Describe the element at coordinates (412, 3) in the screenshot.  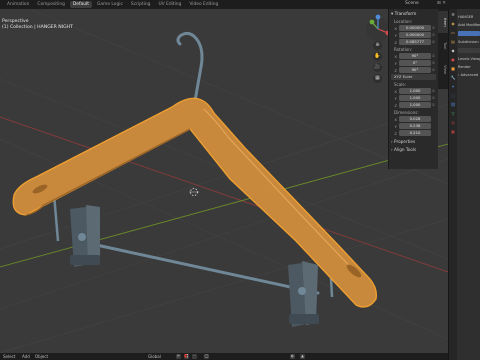
I see `scene-selector: Scene` at that location.